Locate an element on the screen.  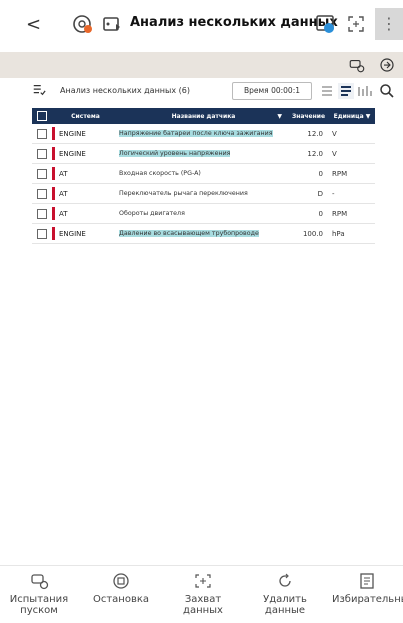
column-unit-header: Единица ▼ is located at coordinates (352, 116).